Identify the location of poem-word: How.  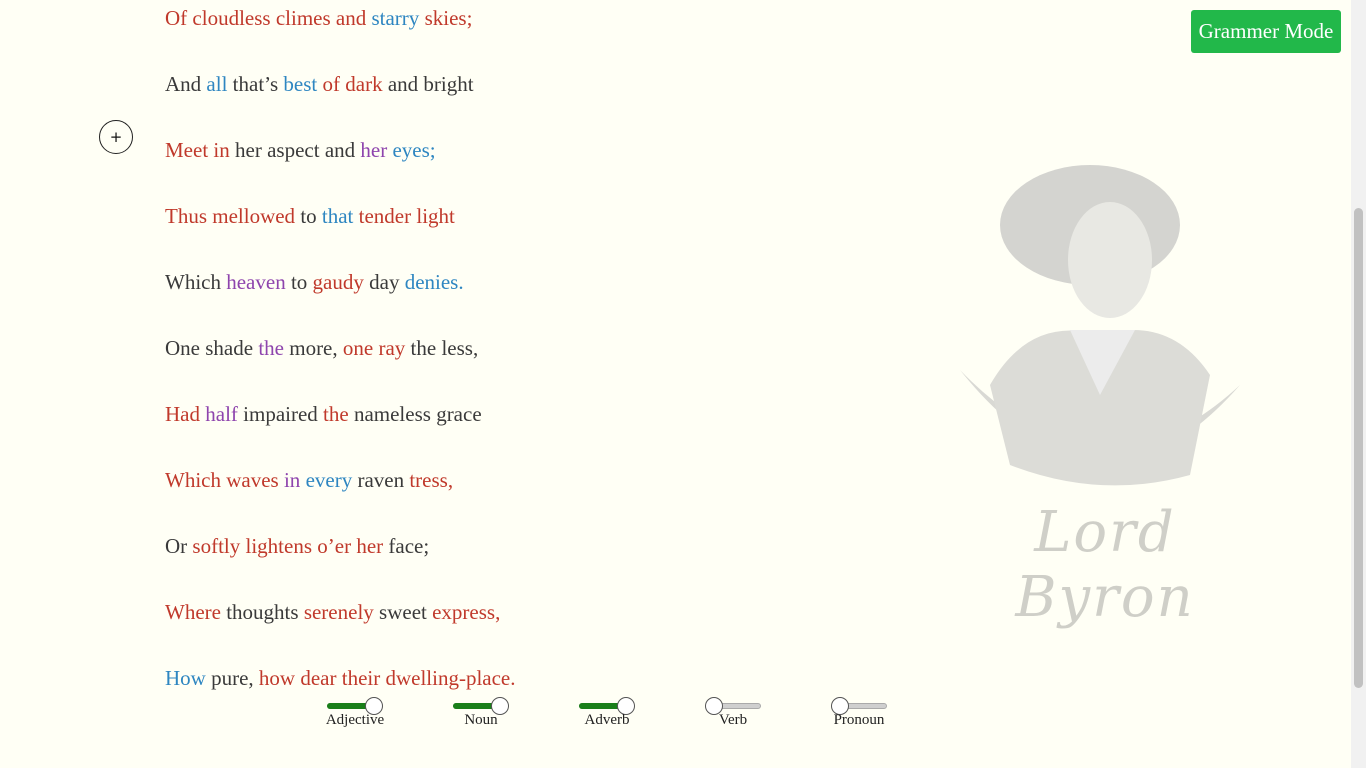
(185, 678).